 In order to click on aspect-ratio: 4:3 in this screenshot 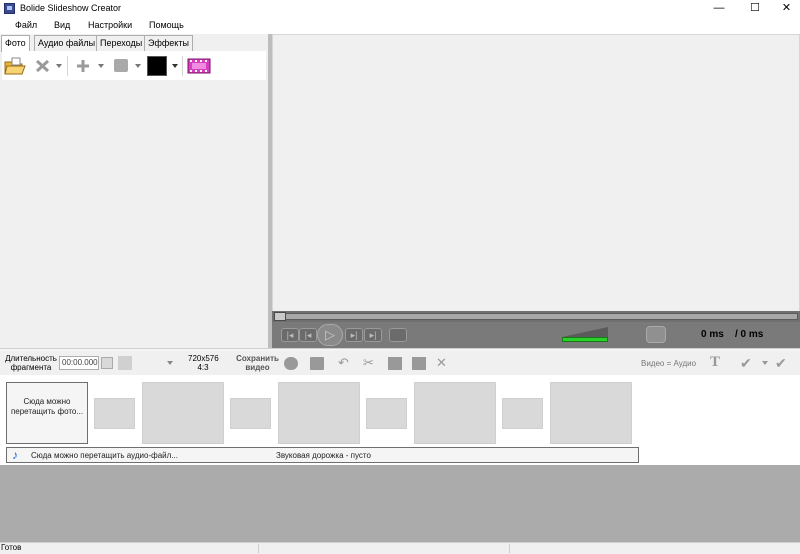, I will do `click(203, 367)`.